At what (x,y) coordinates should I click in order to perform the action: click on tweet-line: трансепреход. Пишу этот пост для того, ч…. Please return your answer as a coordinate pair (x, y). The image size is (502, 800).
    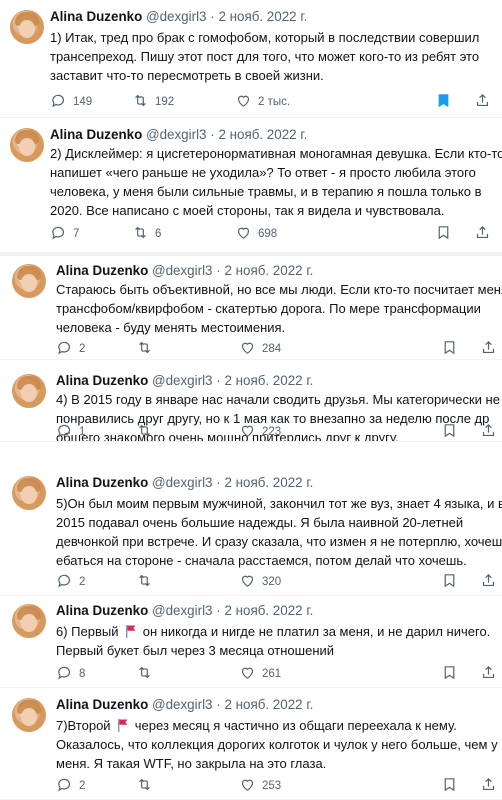
    Looking at the image, I should click on (265, 56).